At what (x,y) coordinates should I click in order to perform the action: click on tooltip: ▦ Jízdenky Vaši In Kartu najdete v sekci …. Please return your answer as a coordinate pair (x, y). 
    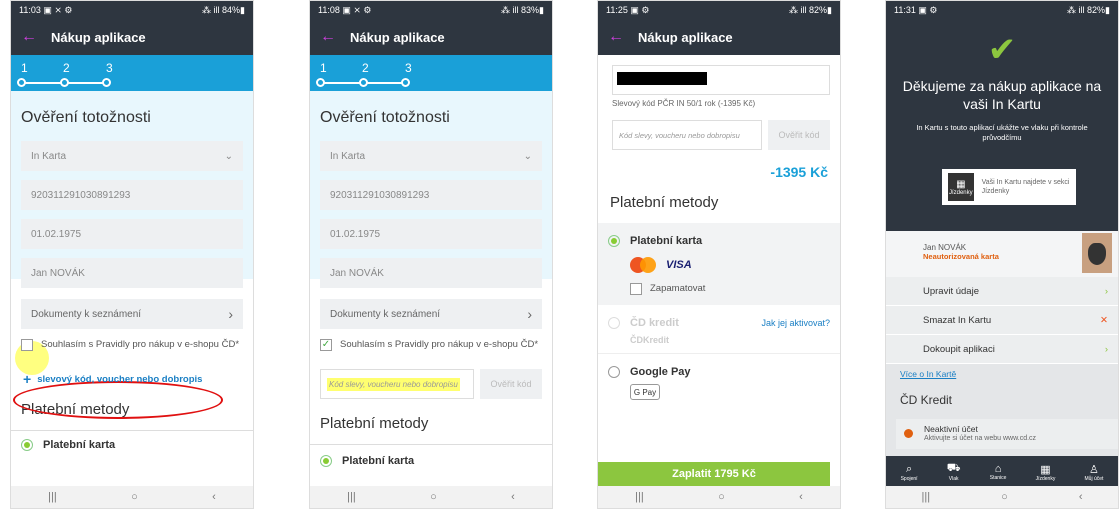
    Looking at the image, I should click on (1009, 187).